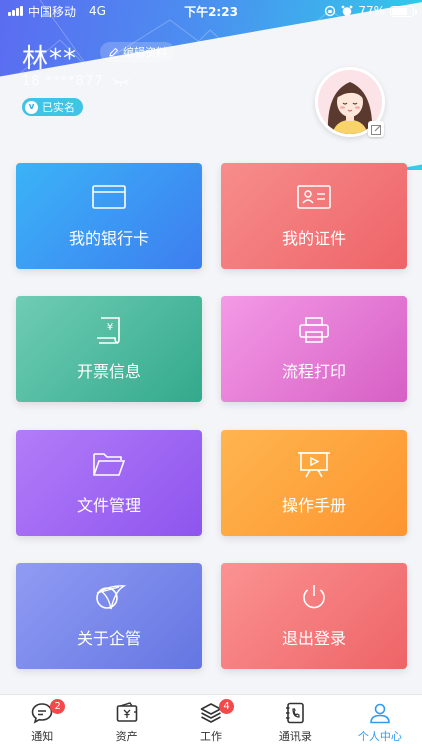 This screenshot has height=750, width=422. Describe the element at coordinates (108, 371) in the screenshot. I see `tile-invoice-info-label: 开票信息` at that location.